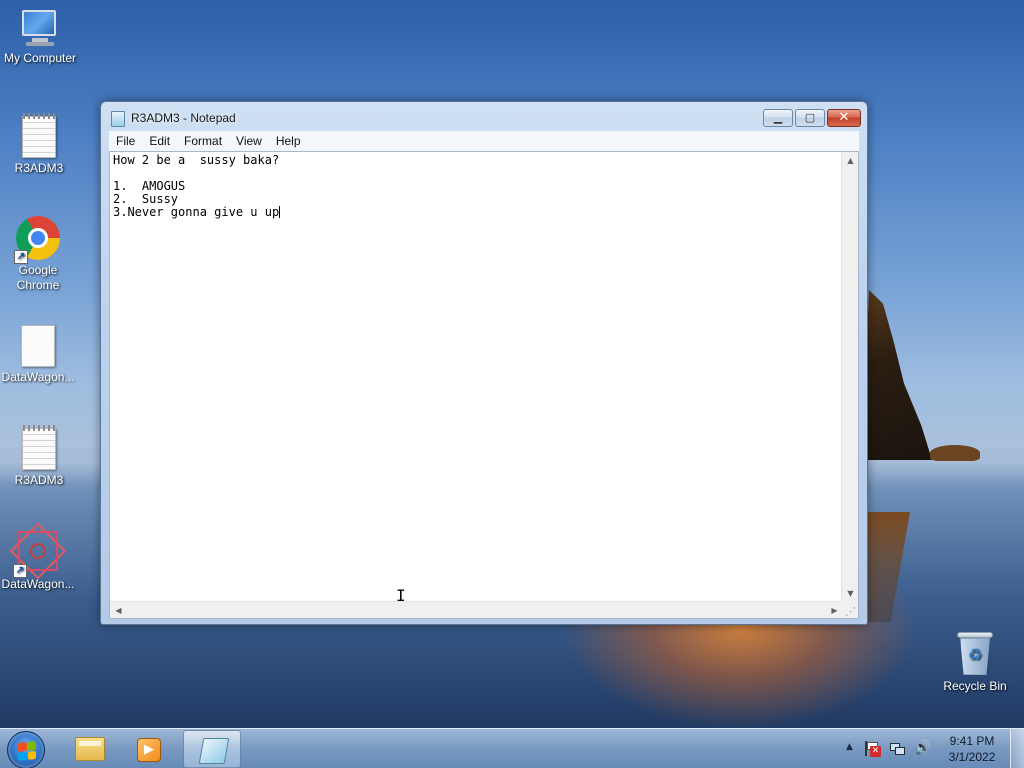 The image size is (1024, 768). What do you see at coordinates (484, 117) in the screenshot?
I see `title-bar: R3ADM3 - Notepad ▁ ▢ ✕` at bounding box center [484, 117].